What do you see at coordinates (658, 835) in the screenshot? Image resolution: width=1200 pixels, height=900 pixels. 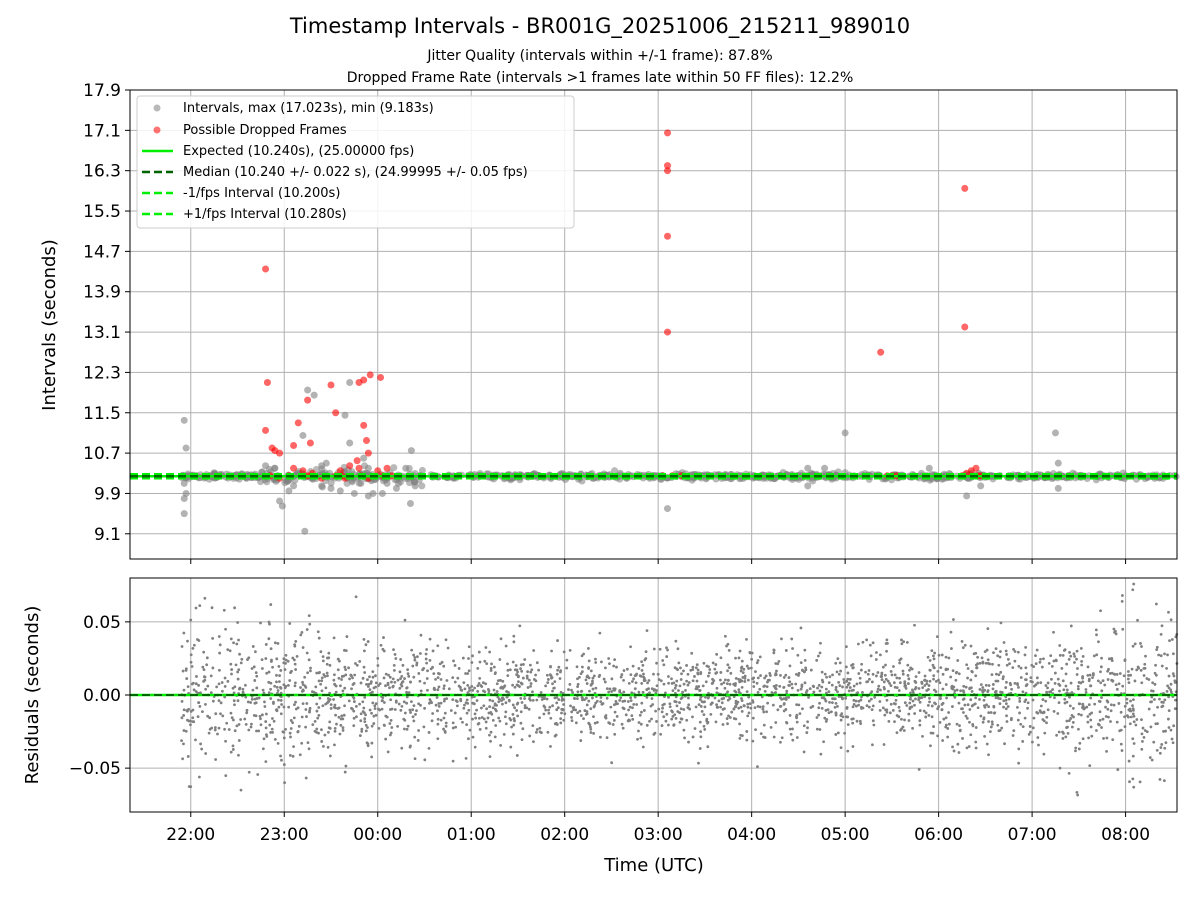 I see `residuals-x-tick-label: 03:00` at bounding box center [658, 835].